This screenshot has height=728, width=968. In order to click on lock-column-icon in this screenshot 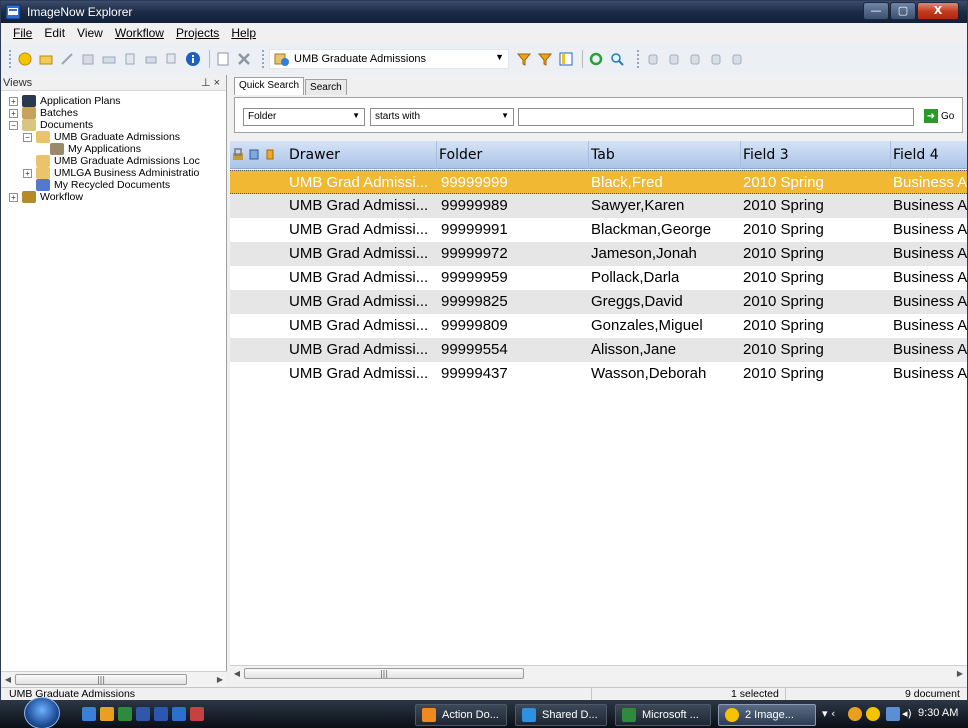, I will do `click(238, 154)`.